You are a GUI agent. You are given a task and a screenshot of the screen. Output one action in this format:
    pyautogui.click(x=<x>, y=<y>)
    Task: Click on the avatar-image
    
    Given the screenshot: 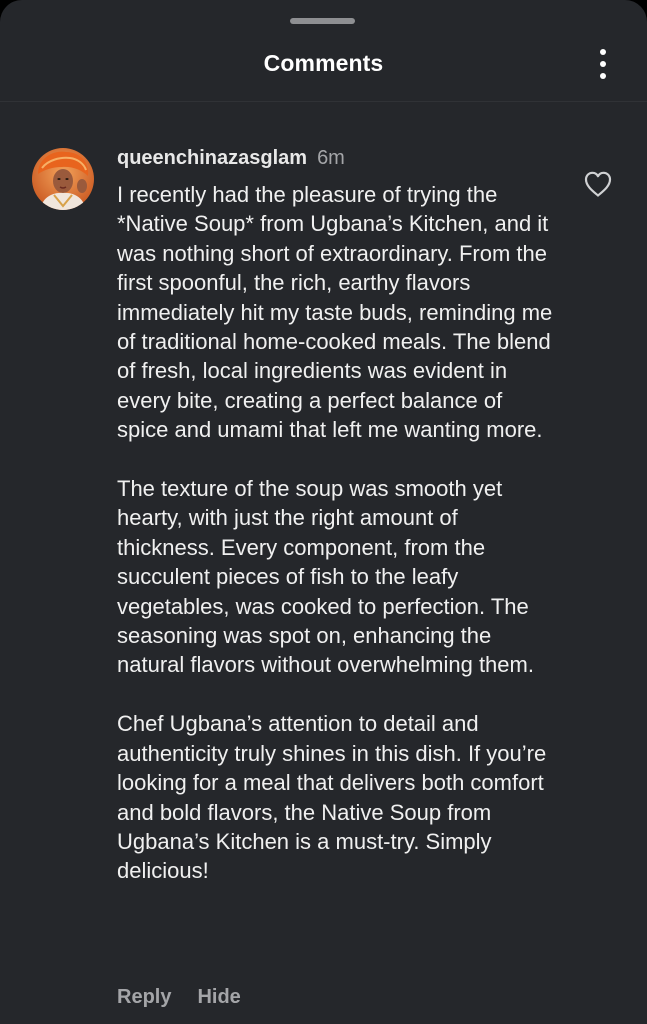 What is the action you would take?
    pyautogui.click(x=63, y=179)
    